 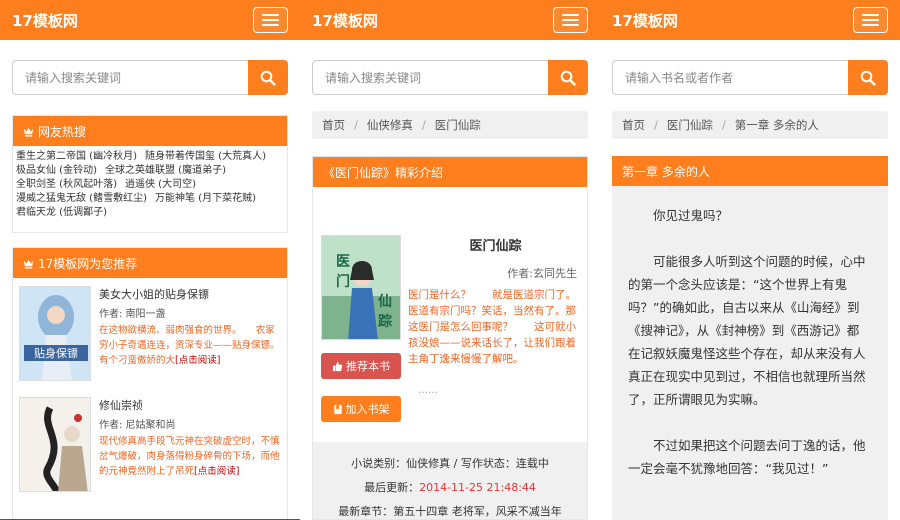 What do you see at coordinates (56, 353) in the screenshot?
I see `svg-text: 贴身保镖` at bounding box center [56, 353].